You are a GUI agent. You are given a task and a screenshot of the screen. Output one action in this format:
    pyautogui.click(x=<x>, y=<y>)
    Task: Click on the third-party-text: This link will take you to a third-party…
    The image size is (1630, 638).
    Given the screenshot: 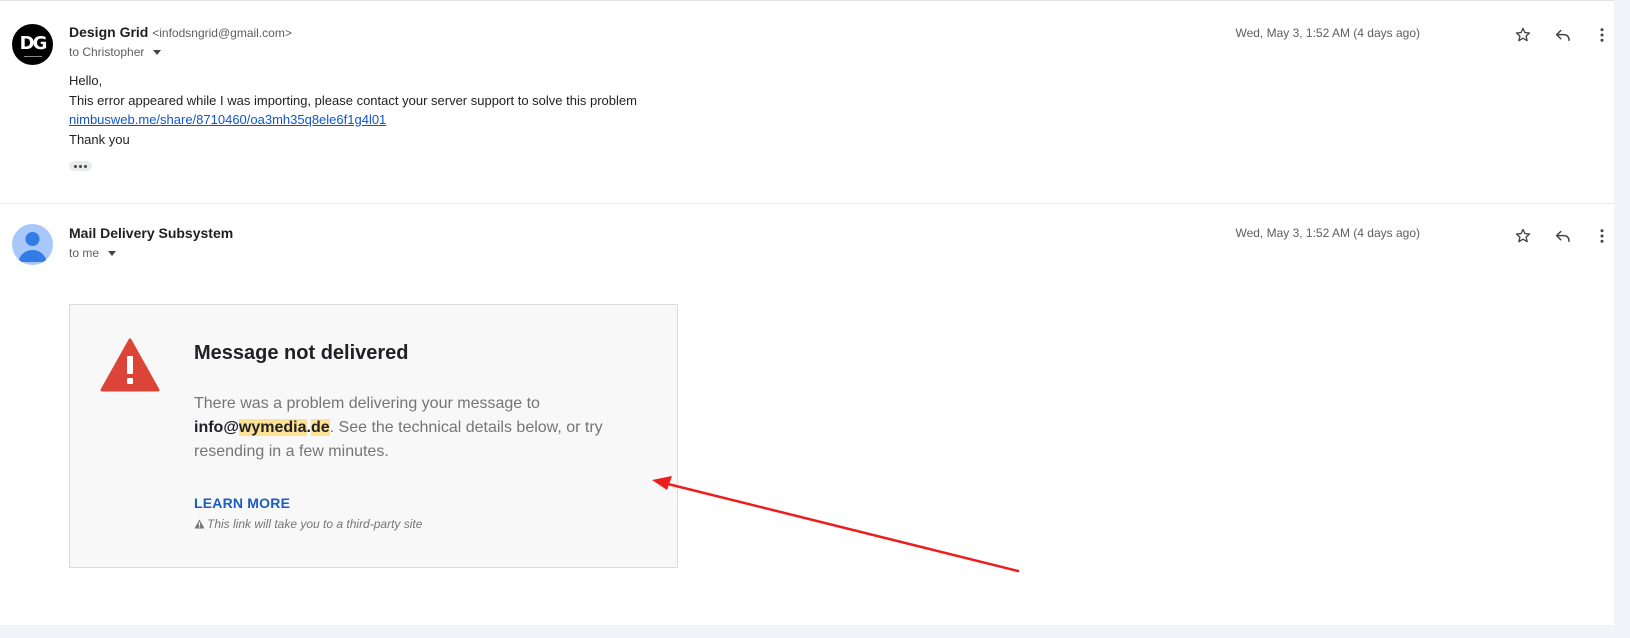 What is the action you would take?
    pyautogui.click(x=315, y=524)
    